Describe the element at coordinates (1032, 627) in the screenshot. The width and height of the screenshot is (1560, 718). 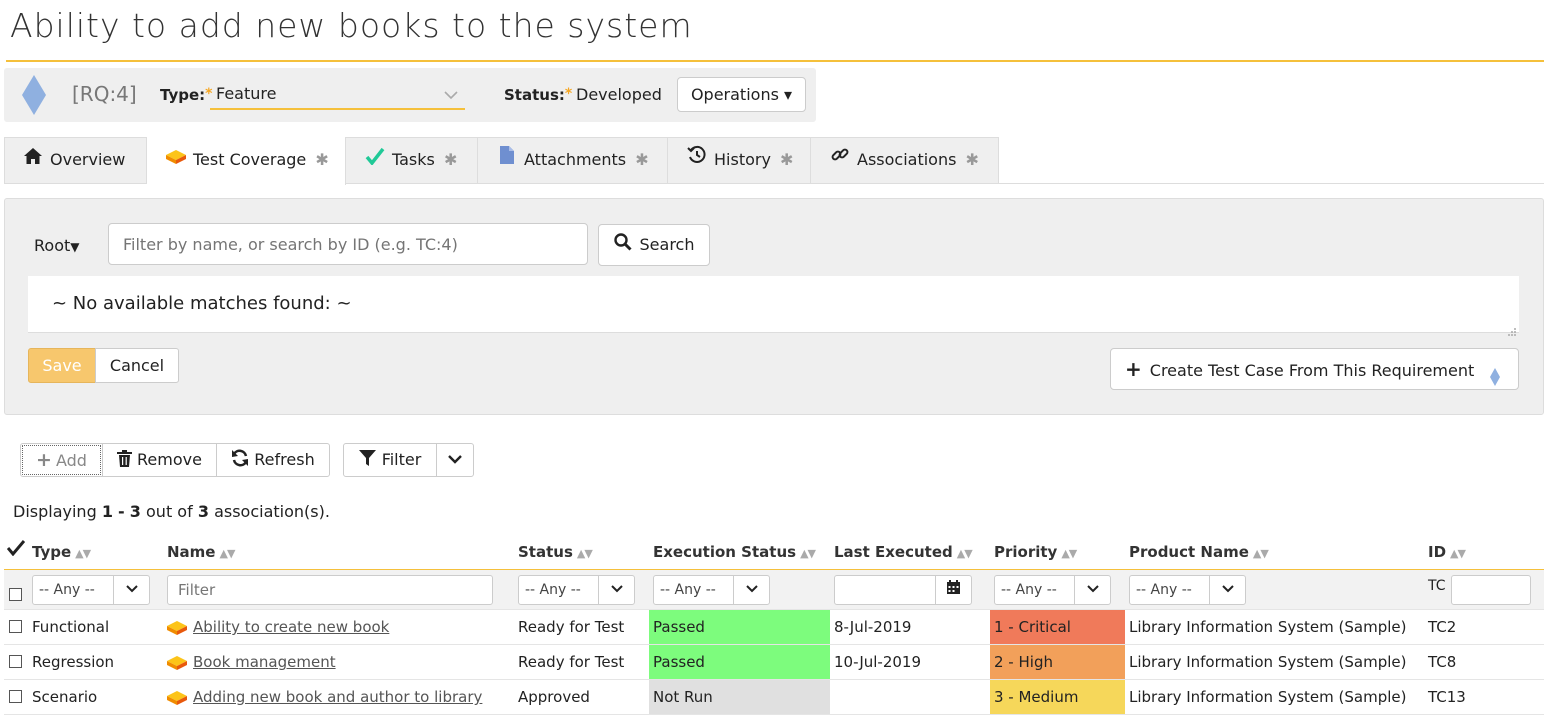
I see `row-priority: 1 - Critical` at that location.